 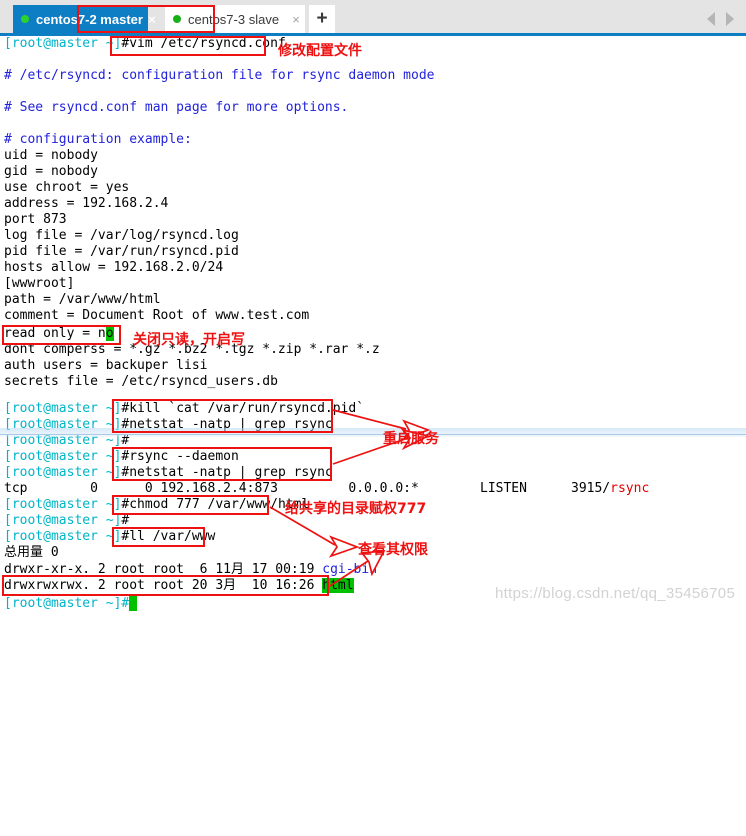 What do you see at coordinates (243, 408) in the screenshot?
I see `command-text: #kill `cat /var/run/rsyncd.pid`` at bounding box center [243, 408].